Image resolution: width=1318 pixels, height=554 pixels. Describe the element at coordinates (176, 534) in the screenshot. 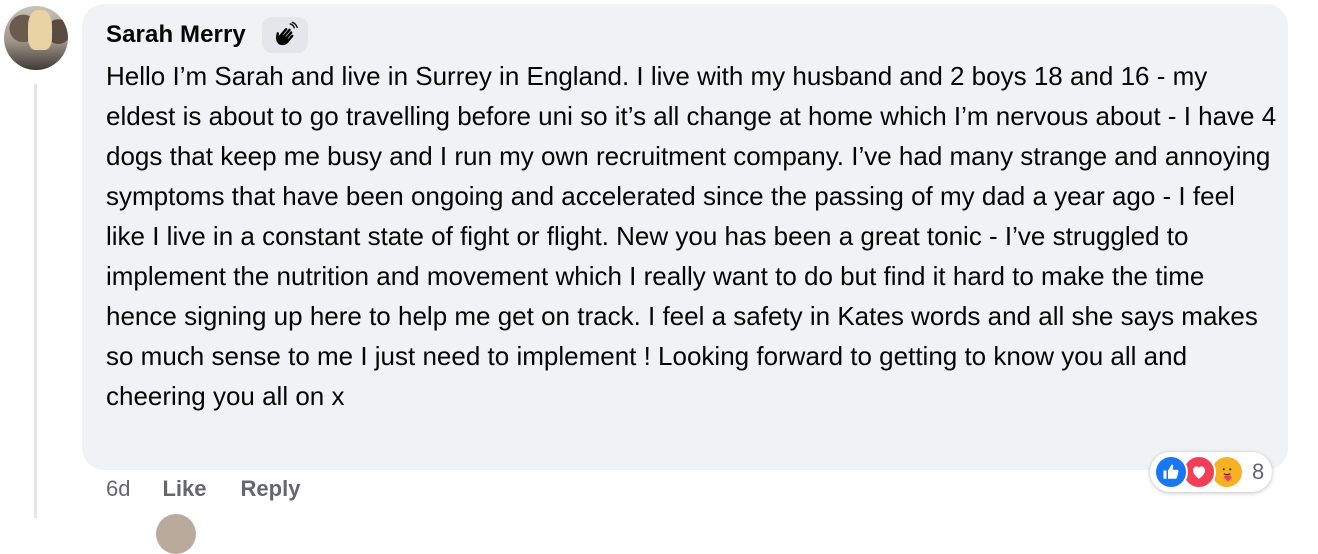

I see `next-reply-avatar` at that location.